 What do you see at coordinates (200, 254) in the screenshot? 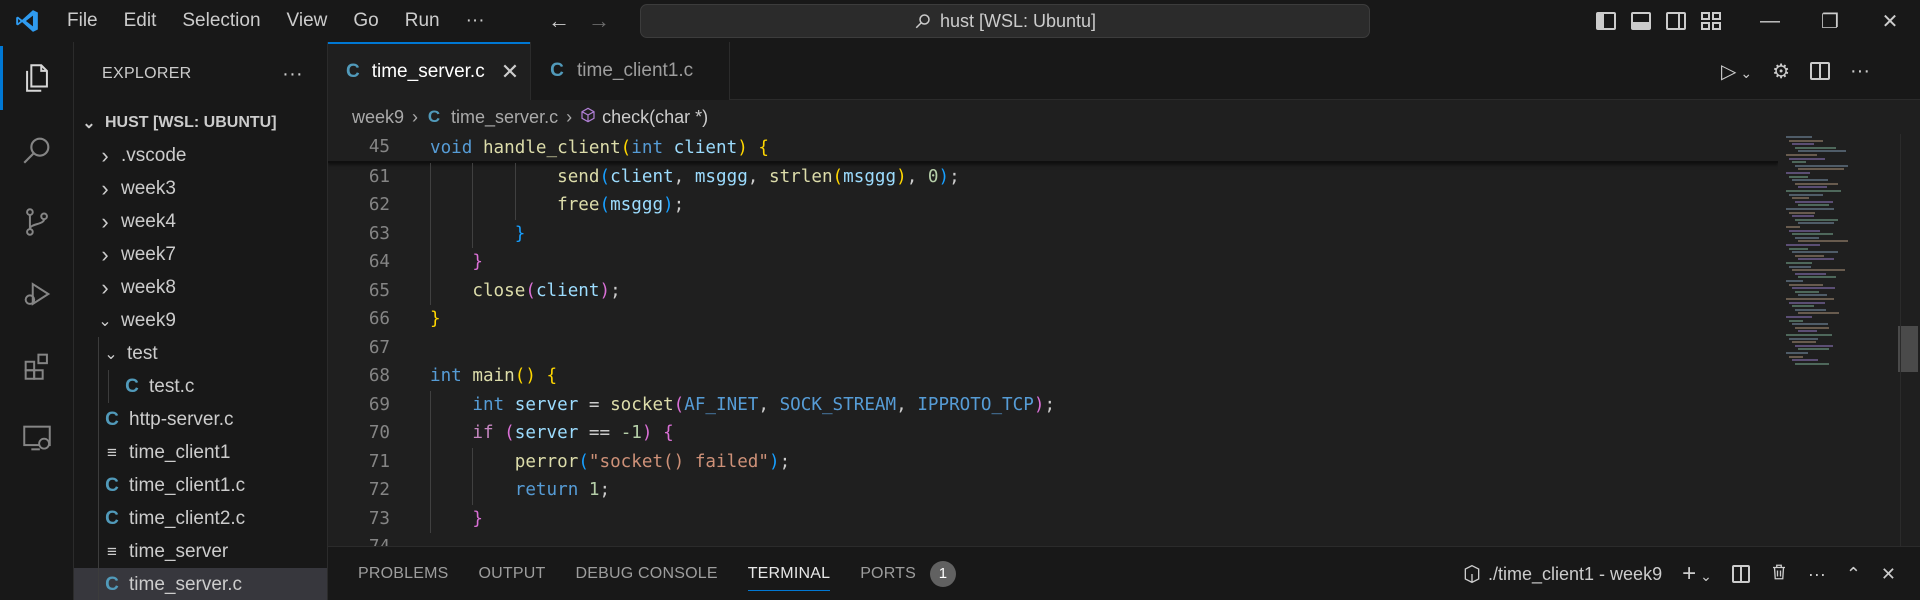
I see `folder-item: › week7` at bounding box center [200, 254].